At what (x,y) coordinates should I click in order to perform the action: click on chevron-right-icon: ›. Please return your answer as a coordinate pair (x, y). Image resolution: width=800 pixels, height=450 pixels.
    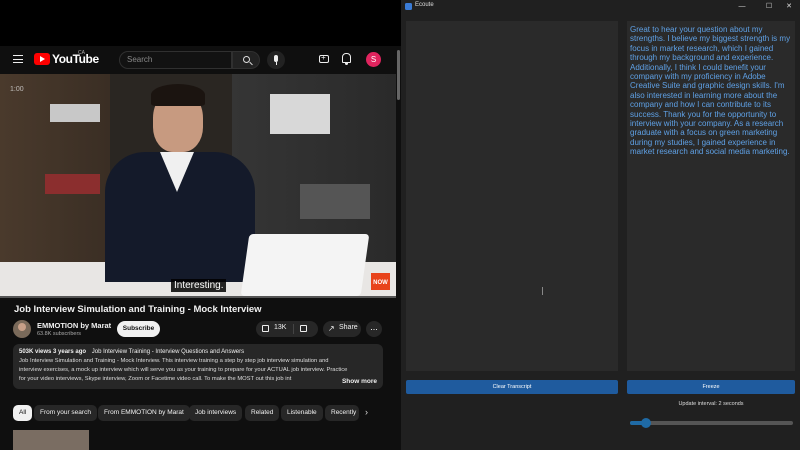
    Looking at the image, I should click on (366, 412).